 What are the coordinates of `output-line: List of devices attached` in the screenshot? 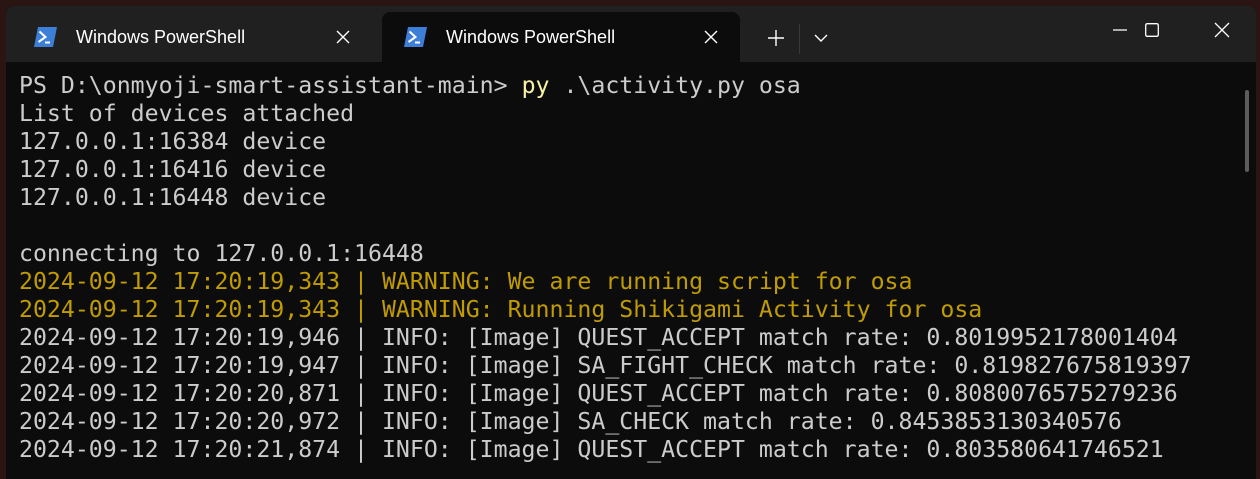 It's located at (187, 113).